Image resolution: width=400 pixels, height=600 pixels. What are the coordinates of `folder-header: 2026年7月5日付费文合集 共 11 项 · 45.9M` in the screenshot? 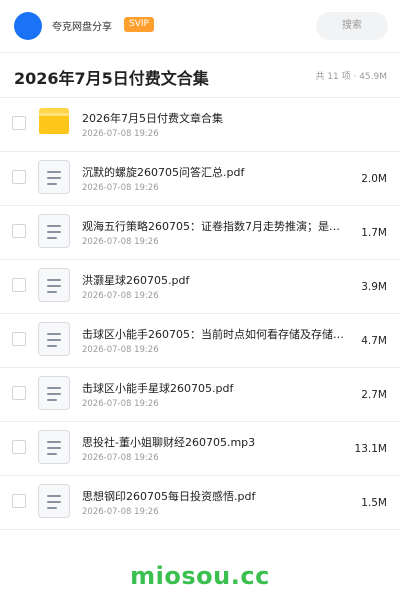 It's located at (200, 75).